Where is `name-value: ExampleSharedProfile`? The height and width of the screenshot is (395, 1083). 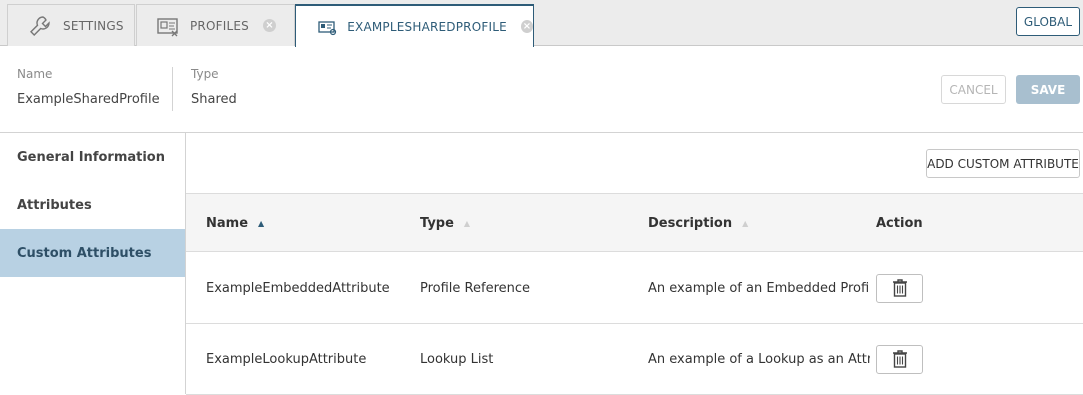 name-value: ExampleSharedProfile is located at coordinates (88, 99).